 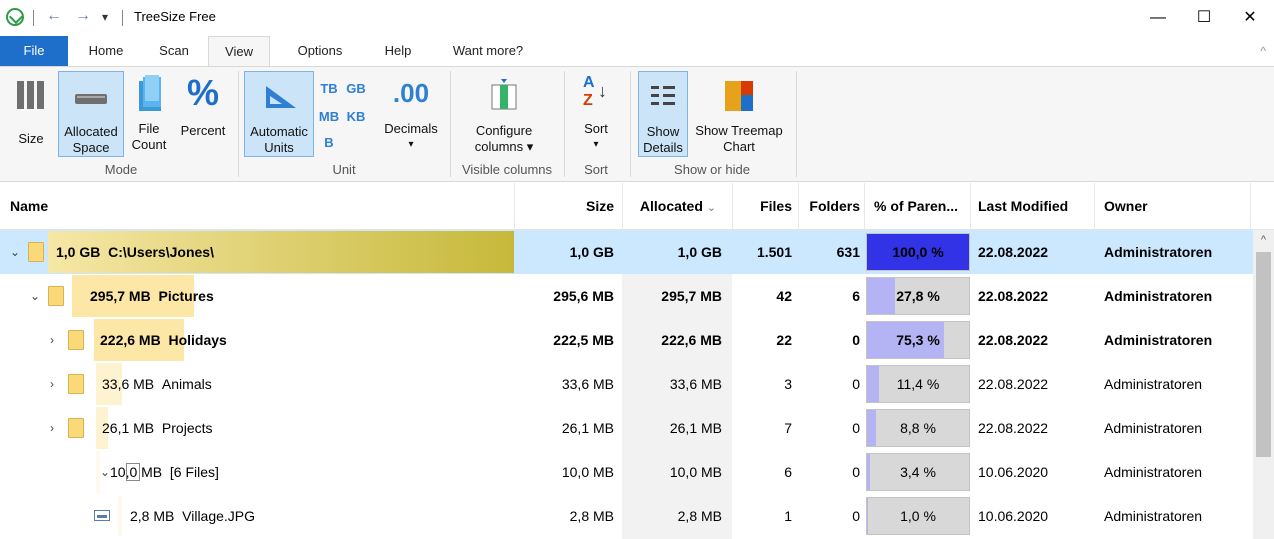 I want to click on column-owner: Owner, so click(x=1126, y=206).